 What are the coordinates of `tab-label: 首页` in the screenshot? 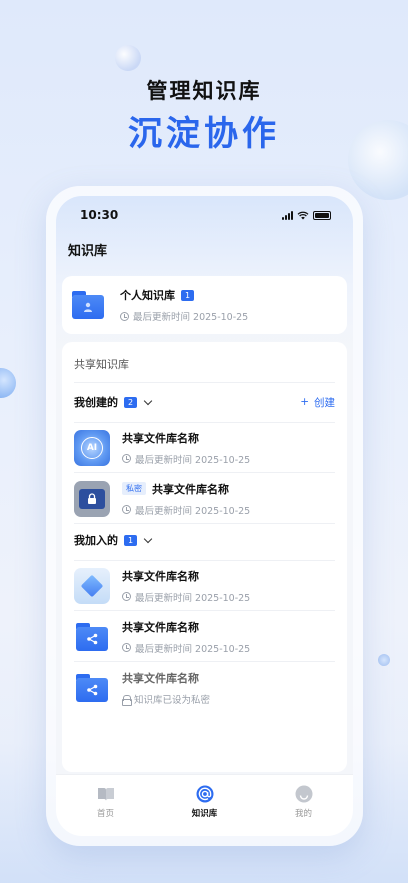 It's located at (105, 814).